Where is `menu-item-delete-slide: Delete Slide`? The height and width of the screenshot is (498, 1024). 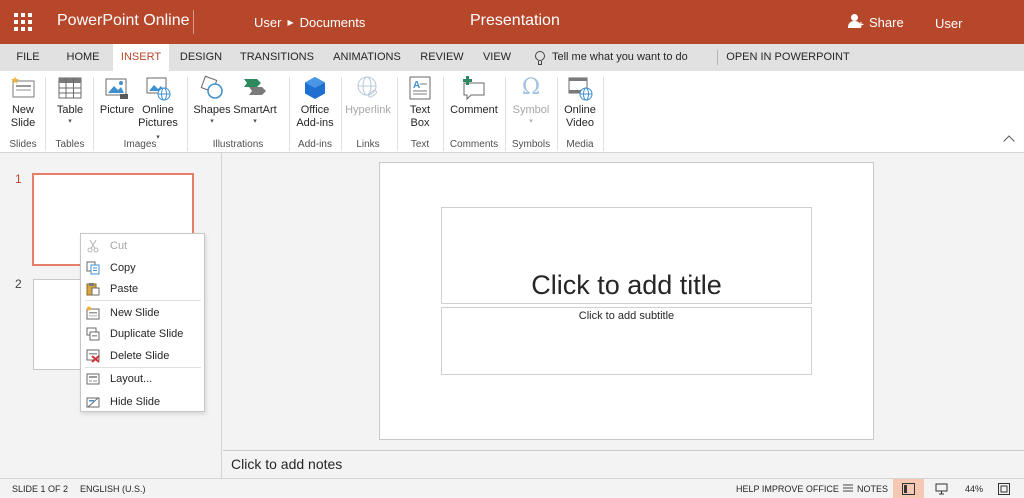 menu-item-delete-slide: Delete Slide is located at coordinates (142, 355).